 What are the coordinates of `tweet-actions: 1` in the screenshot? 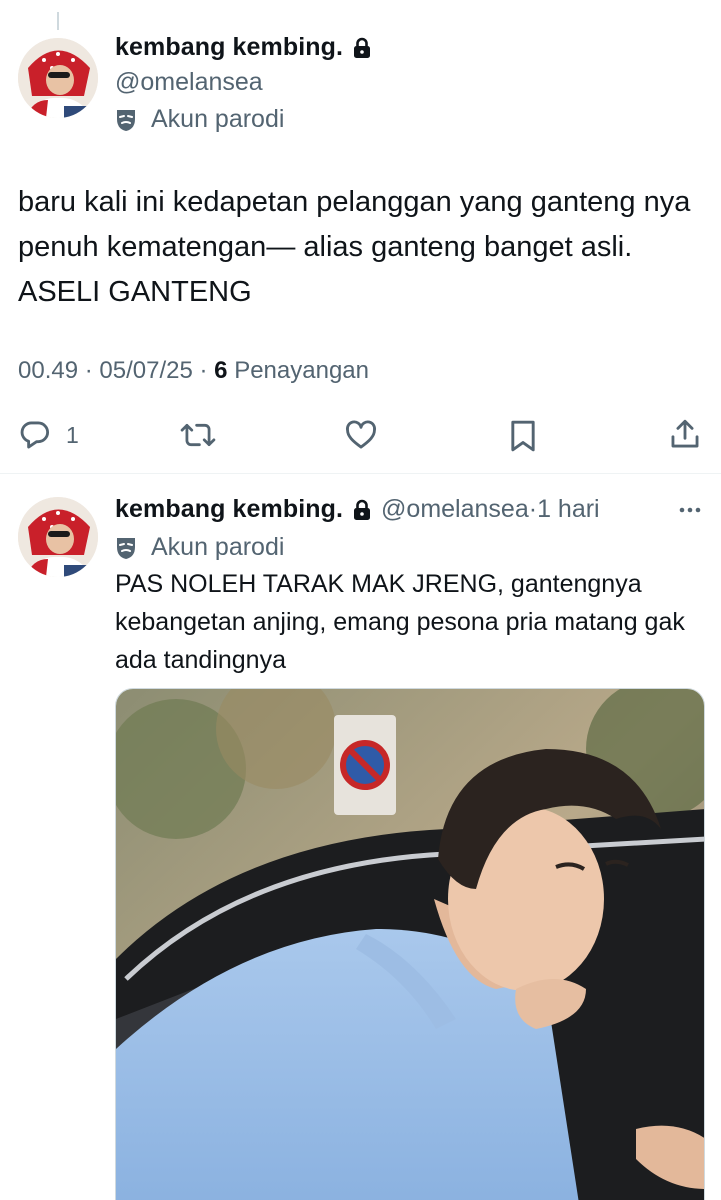 It's located at (360, 435).